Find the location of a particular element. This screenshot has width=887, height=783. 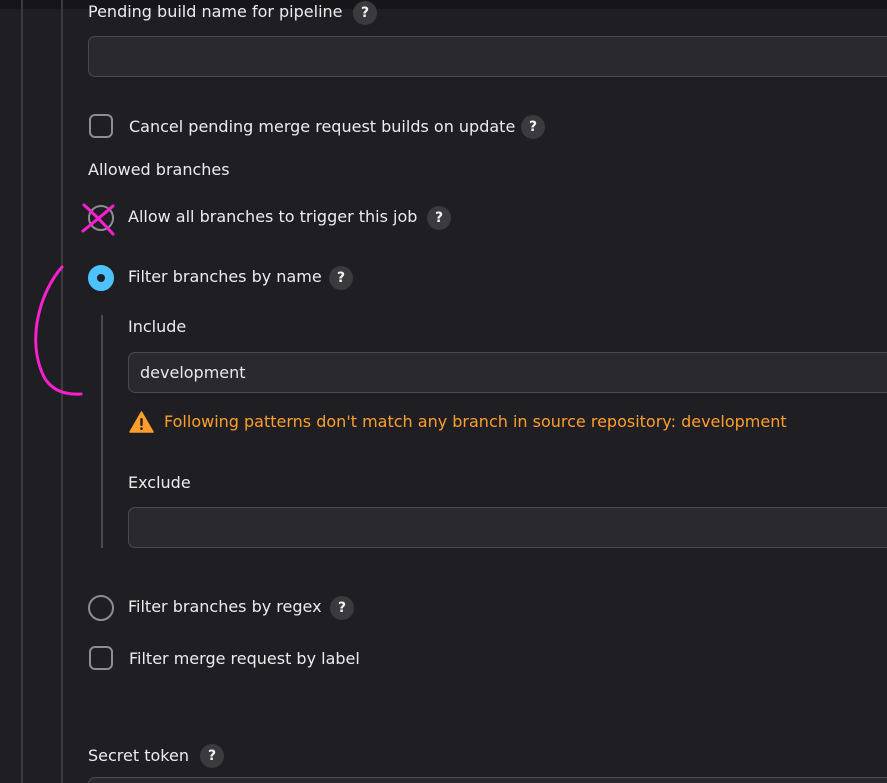

include-input is located at coordinates (508, 372).